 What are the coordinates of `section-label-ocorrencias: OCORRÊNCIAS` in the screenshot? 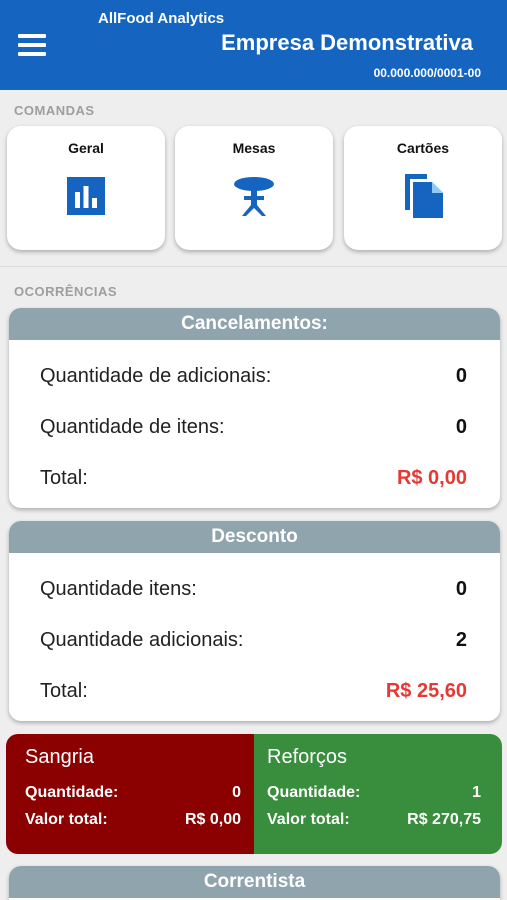 It's located at (66, 291).